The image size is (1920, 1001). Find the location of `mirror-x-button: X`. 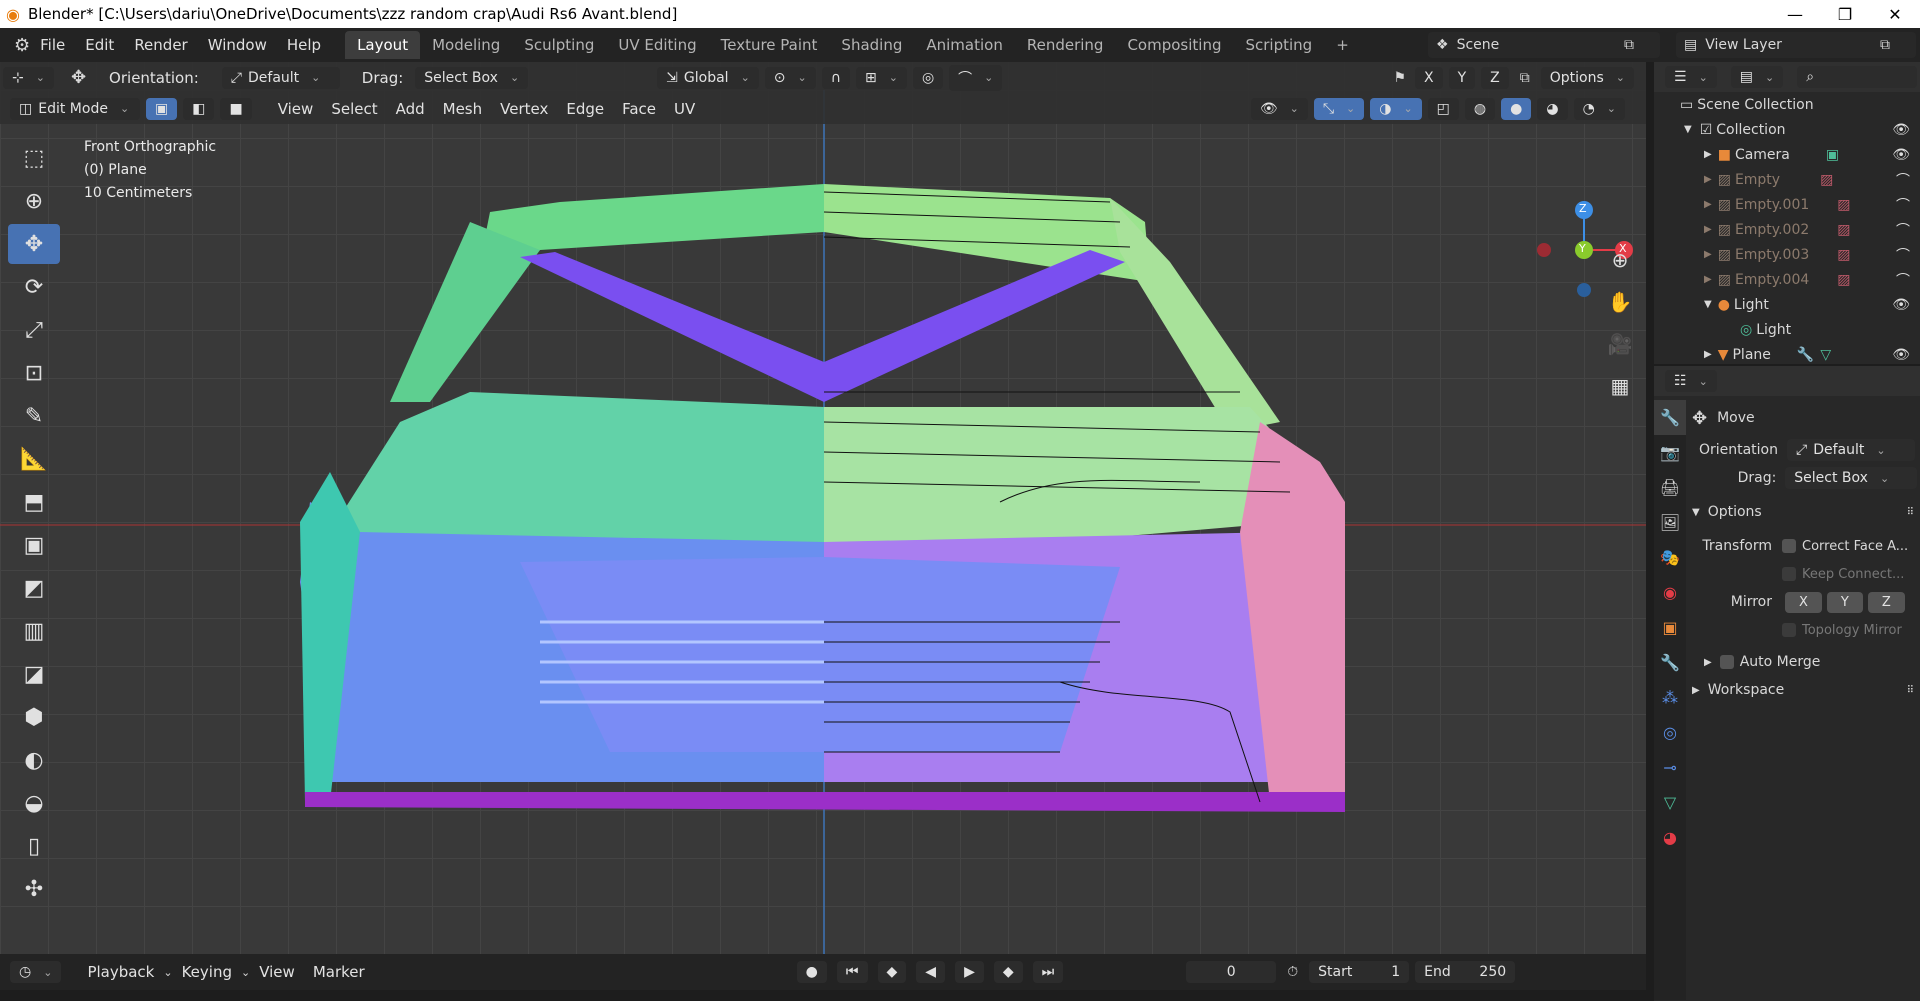

mirror-x-button: X is located at coordinates (1429, 77).